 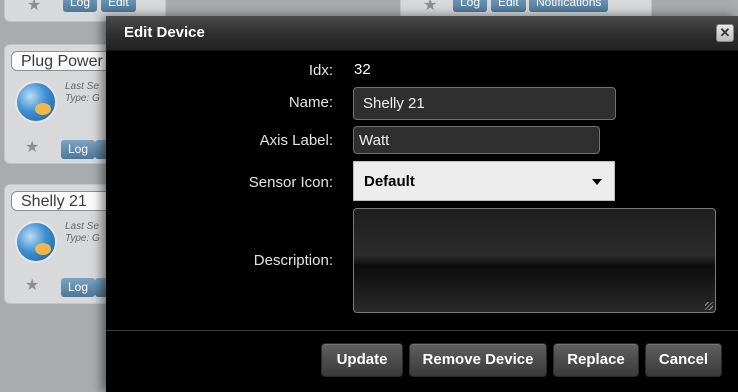 I want to click on axis-label-input, so click(x=476, y=140).